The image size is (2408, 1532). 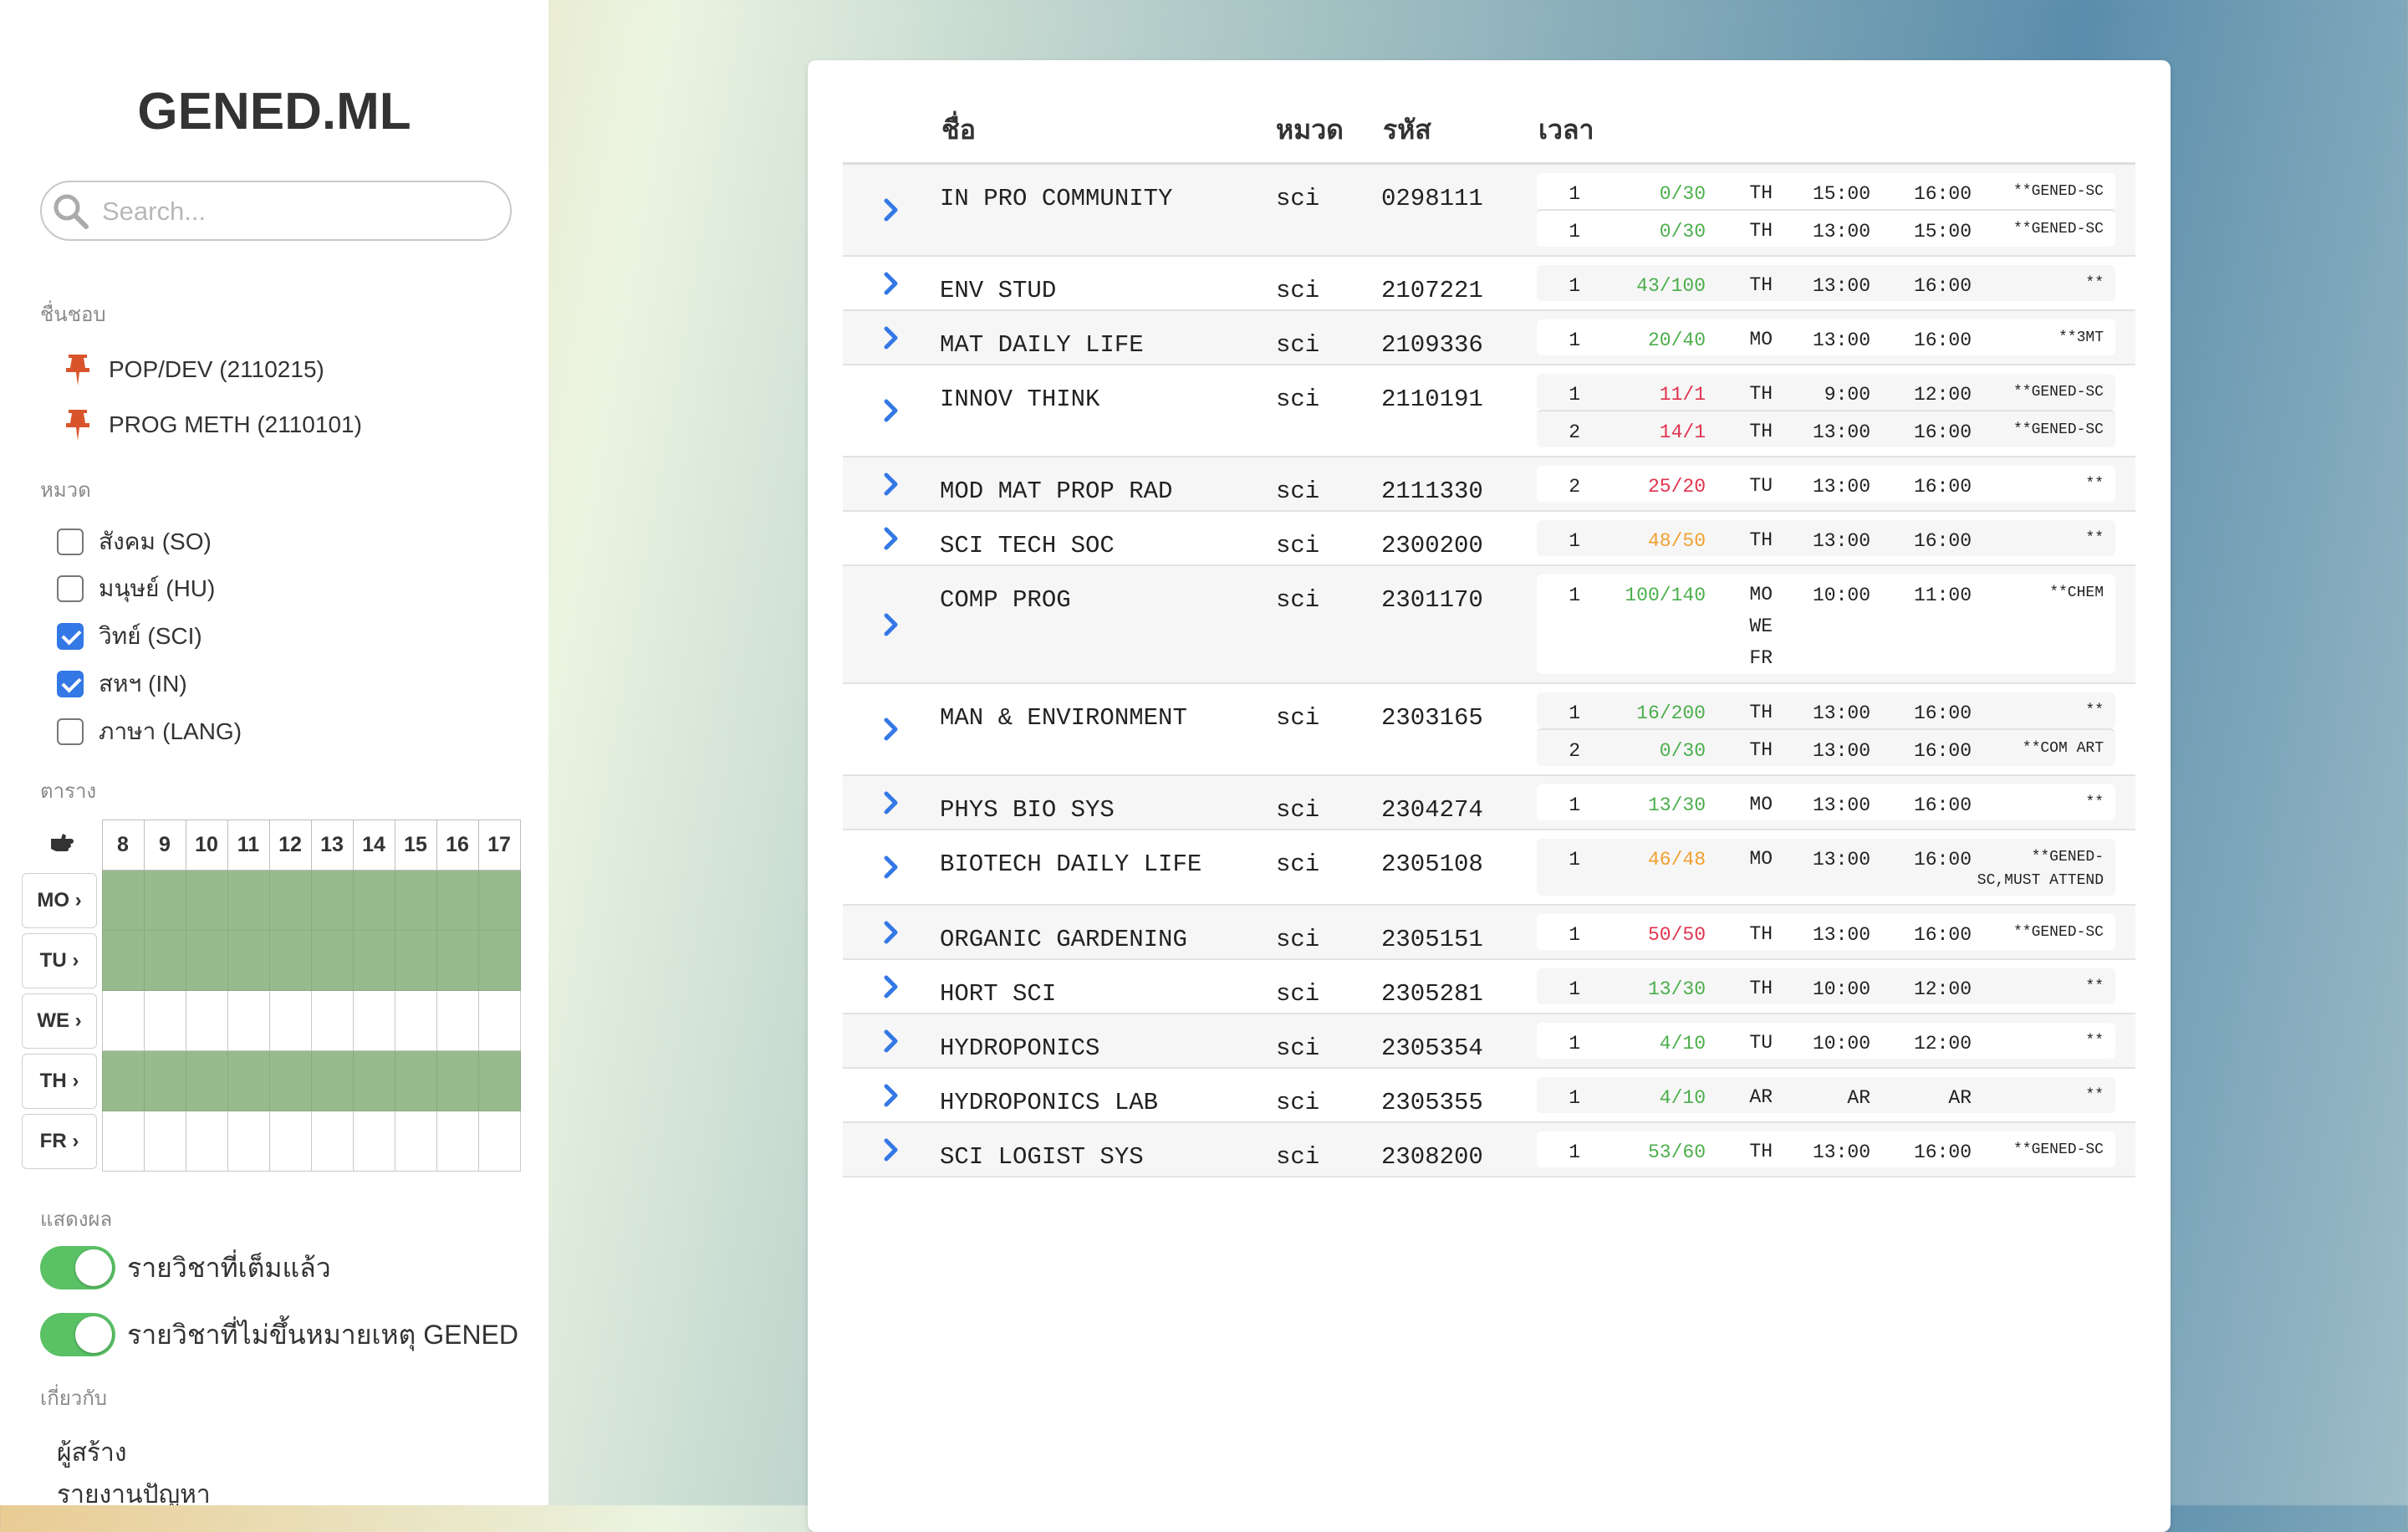 I want to click on course-row: HYDROPONICS LAB sci 2305355 1 4/10 AR AR AR **, so click(x=1489, y=1096).